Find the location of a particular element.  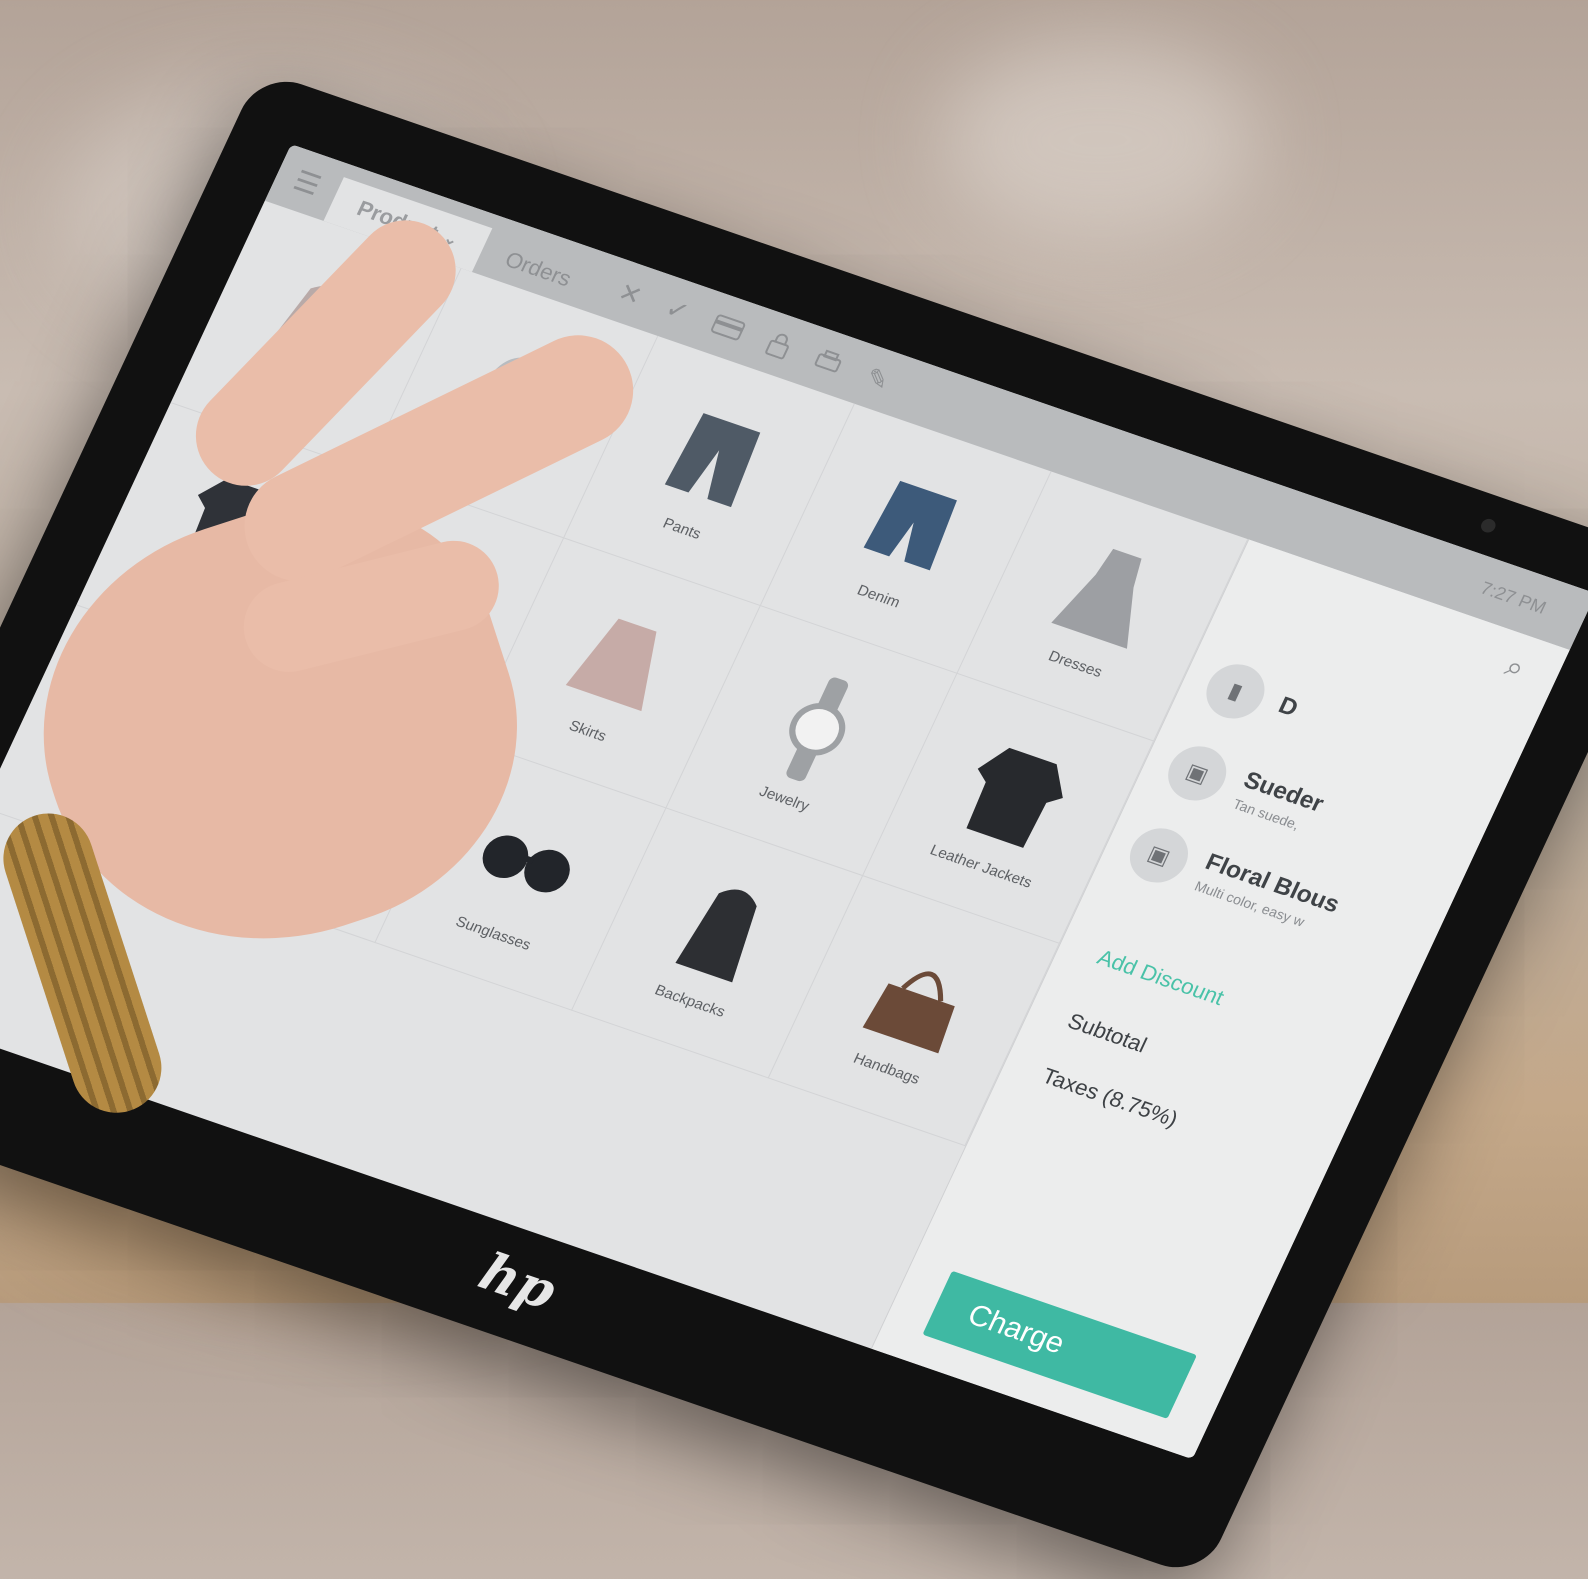

lock-icon is located at coordinates (780, 345).